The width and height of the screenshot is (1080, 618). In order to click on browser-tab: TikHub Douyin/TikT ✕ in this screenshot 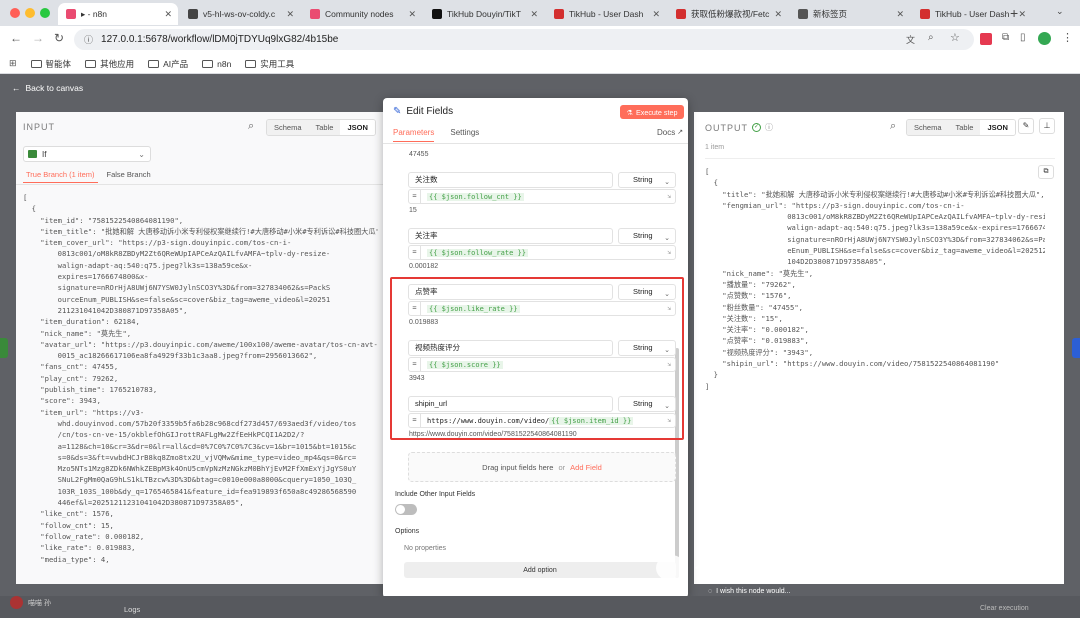, I will do `click(484, 14)`.